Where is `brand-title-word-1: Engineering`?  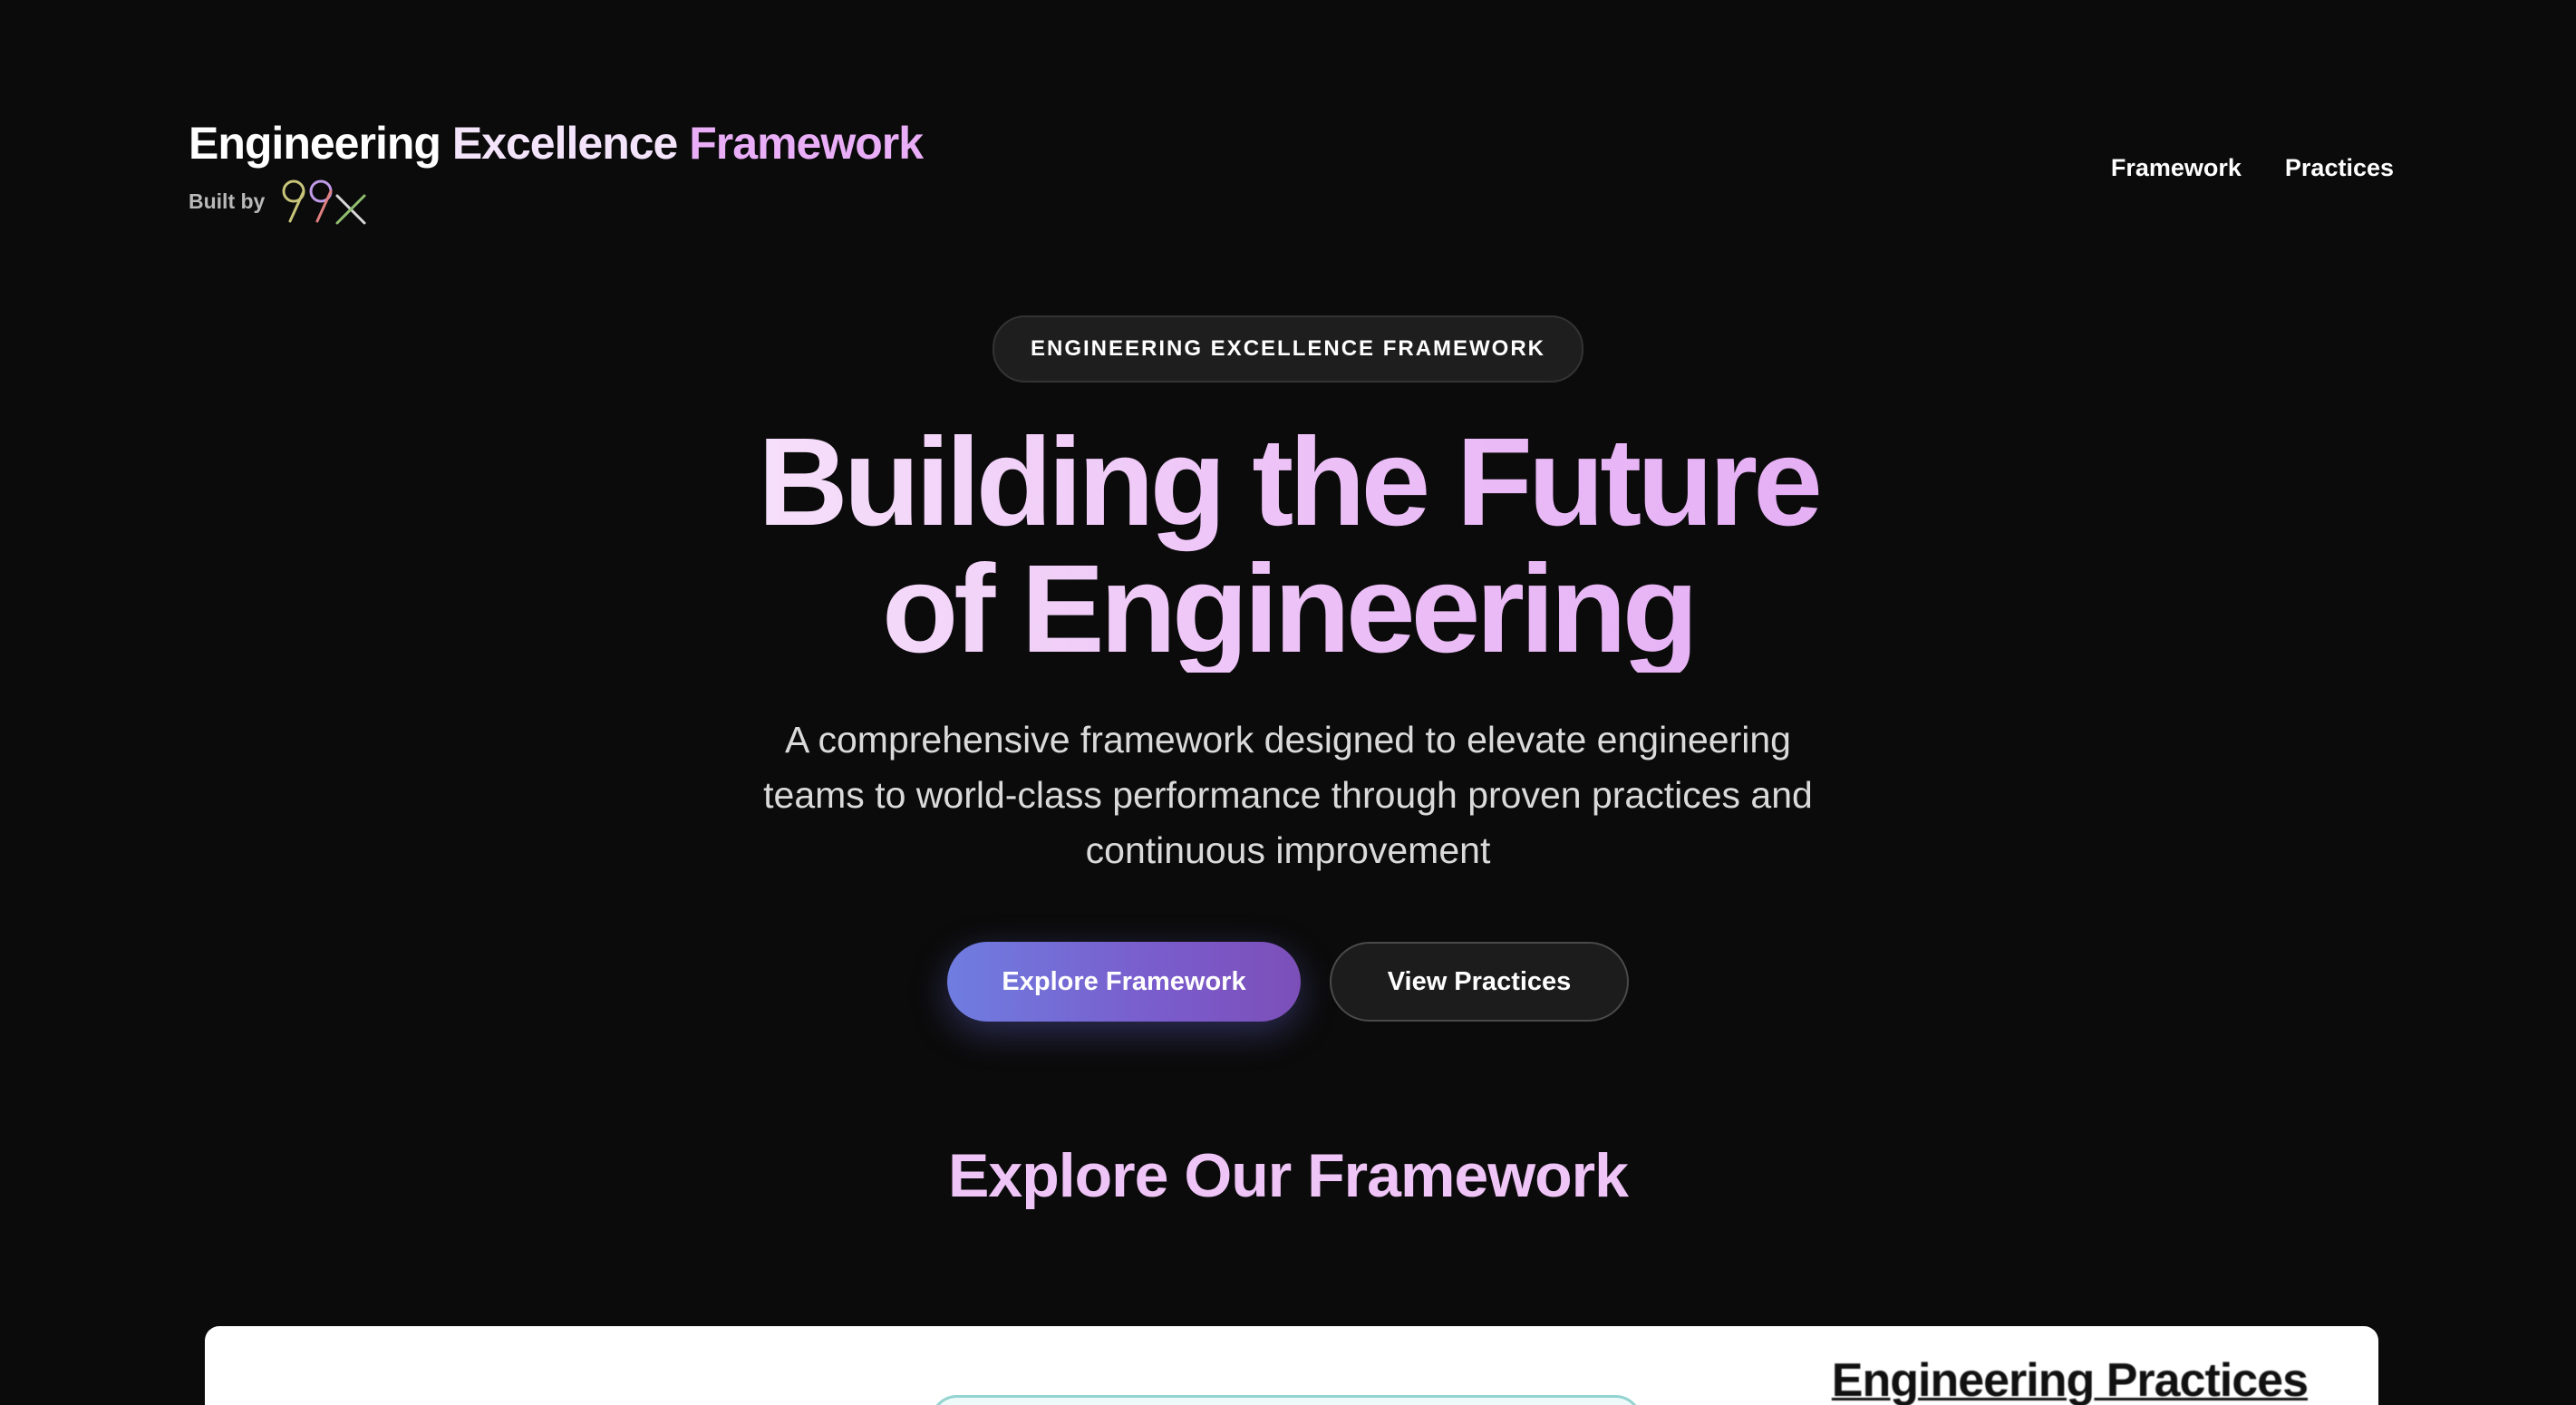
brand-title-word-1: Engineering is located at coordinates (315, 143).